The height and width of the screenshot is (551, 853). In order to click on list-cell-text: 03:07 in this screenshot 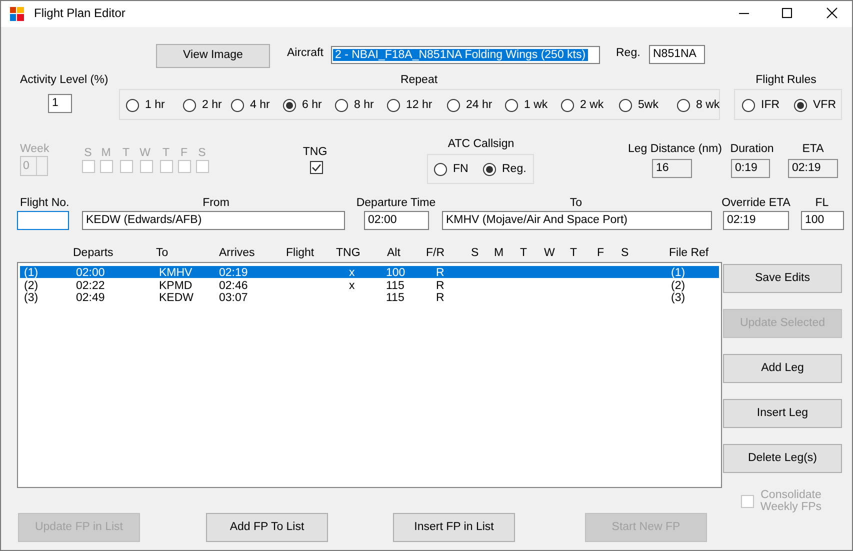, I will do `click(233, 298)`.